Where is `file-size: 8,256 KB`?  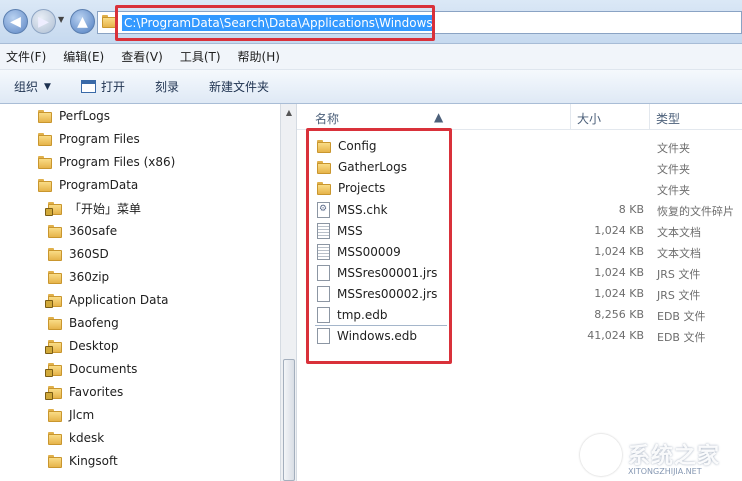
file-size: 8,256 KB is located at coordinates (619, 314).